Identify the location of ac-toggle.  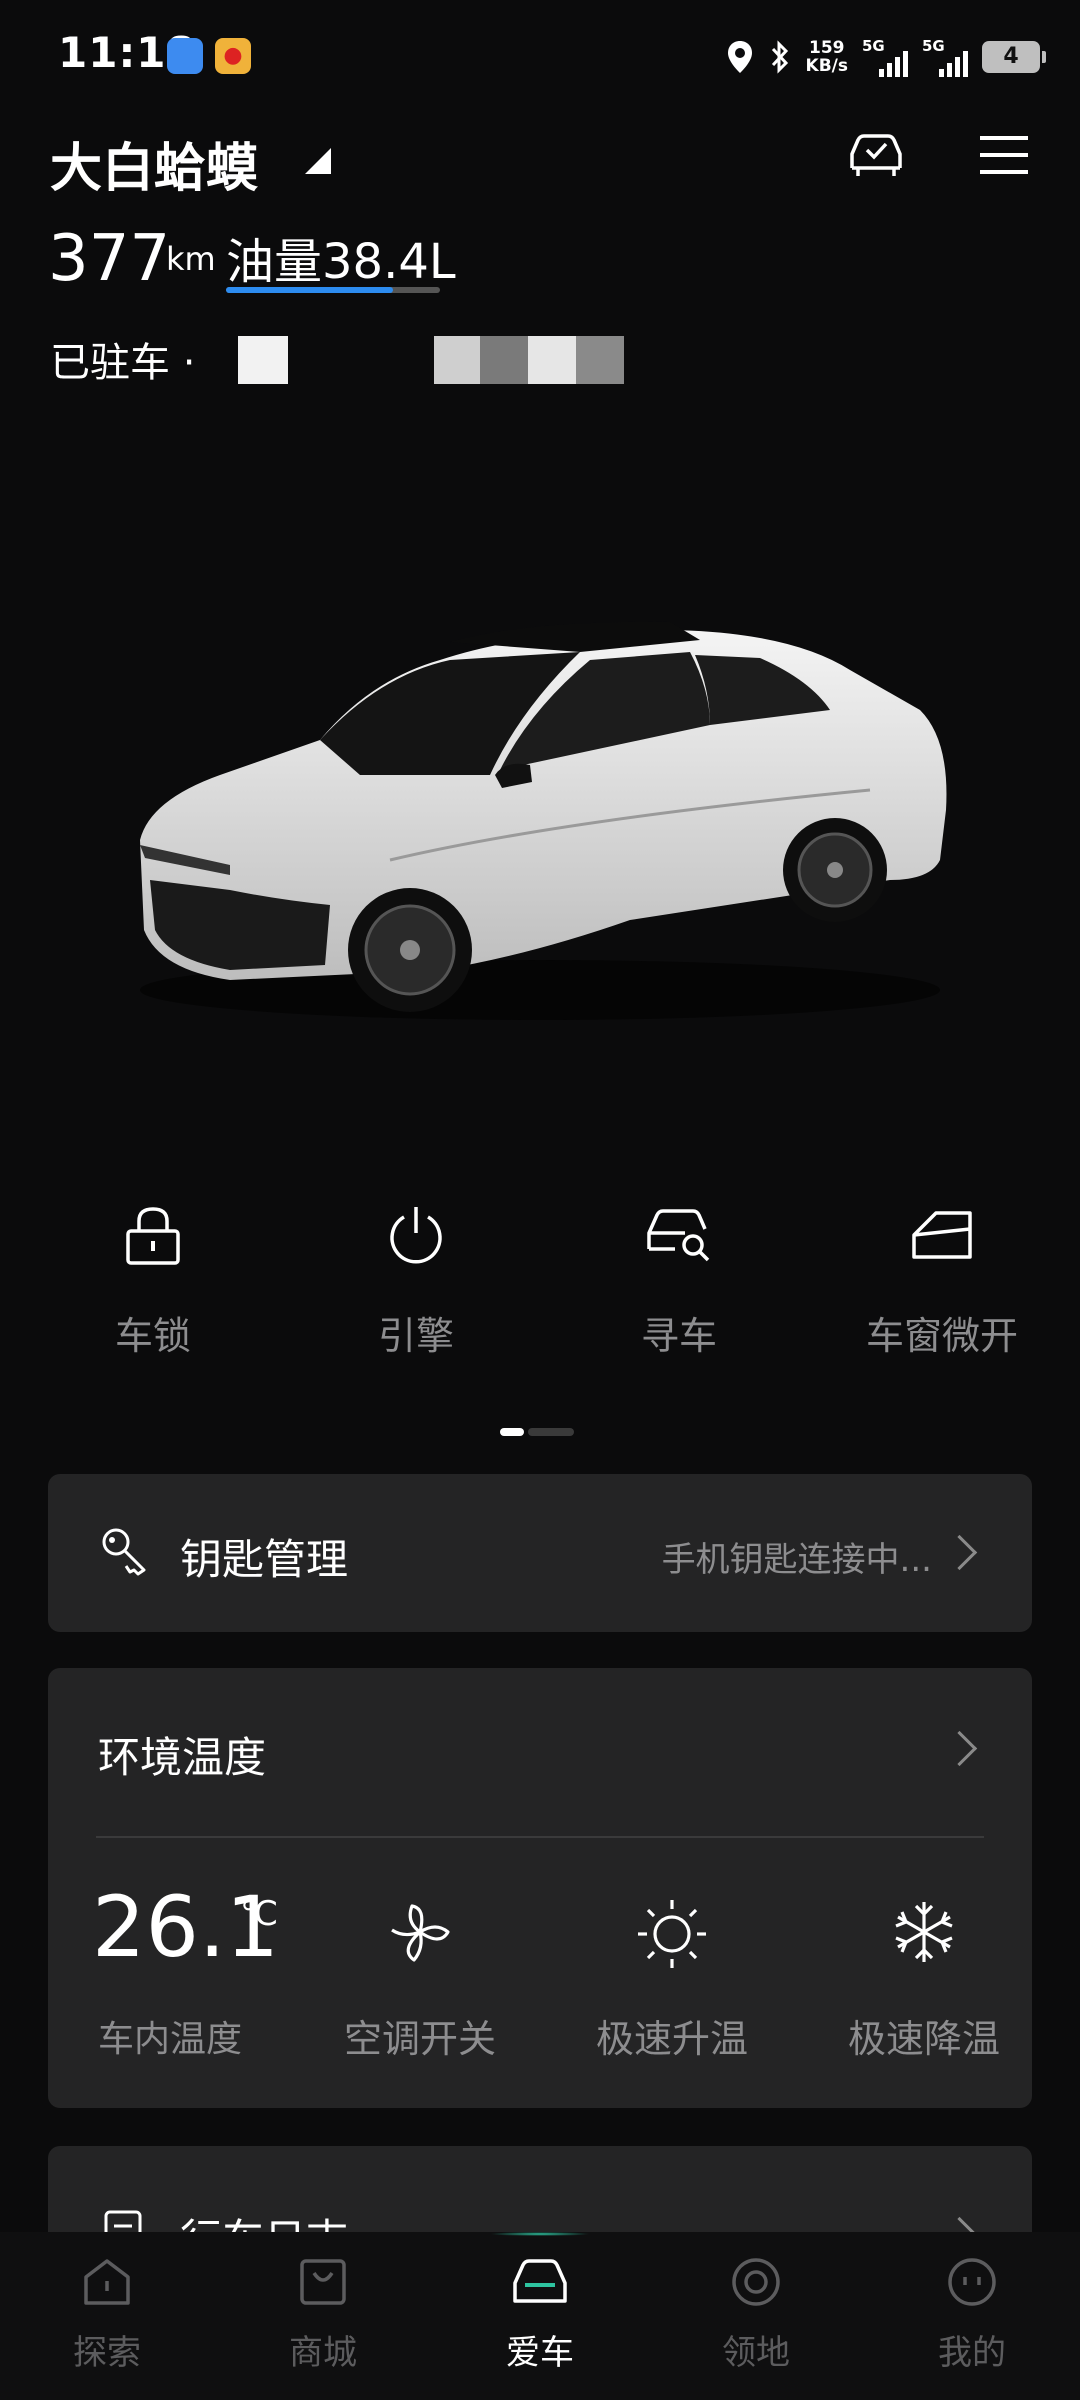
(420, 1934).